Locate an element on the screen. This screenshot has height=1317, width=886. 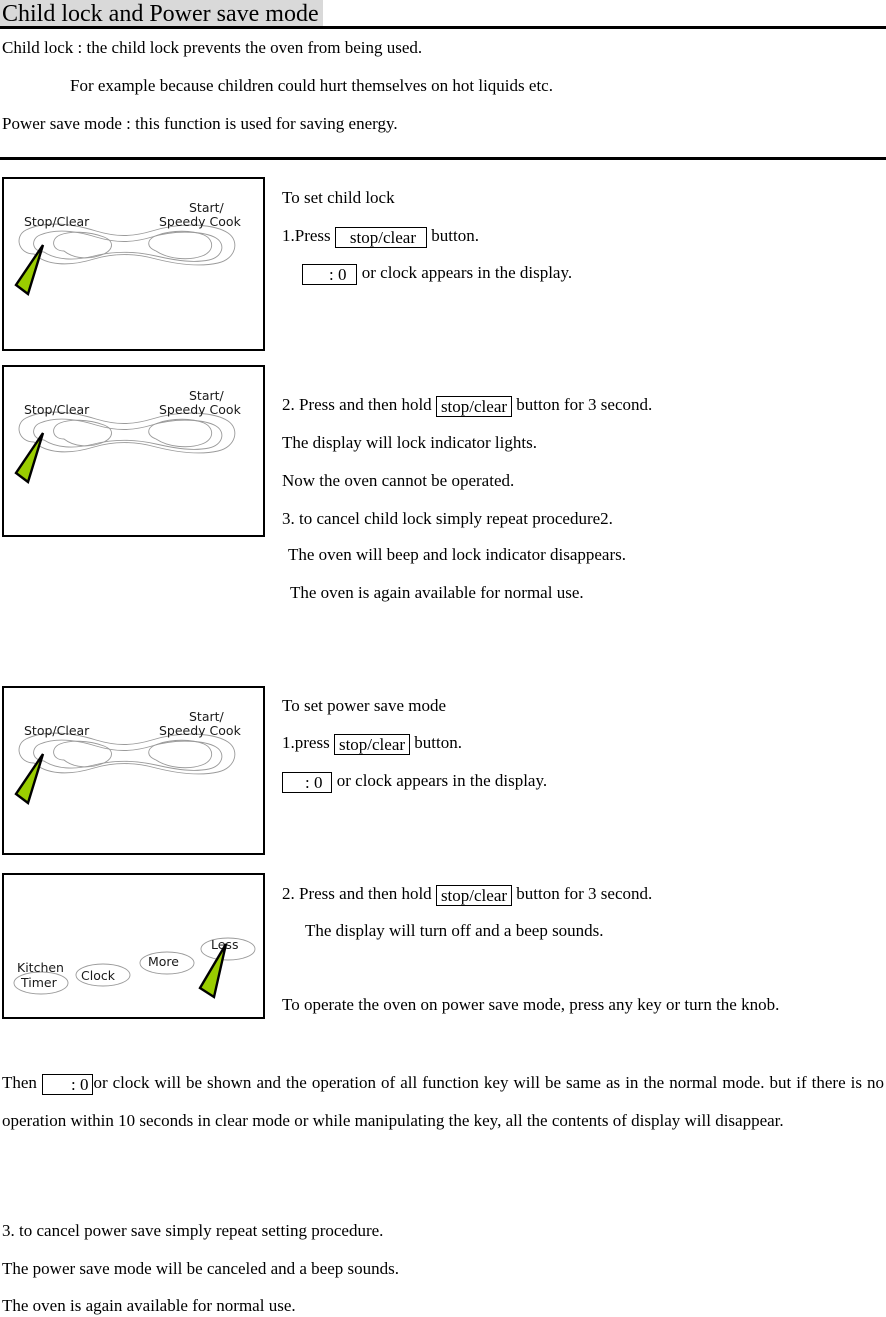
control-panel-bone-diagram-2: Stop/Clear Start/ Speedy Cook is located at coordinates (128, 436).